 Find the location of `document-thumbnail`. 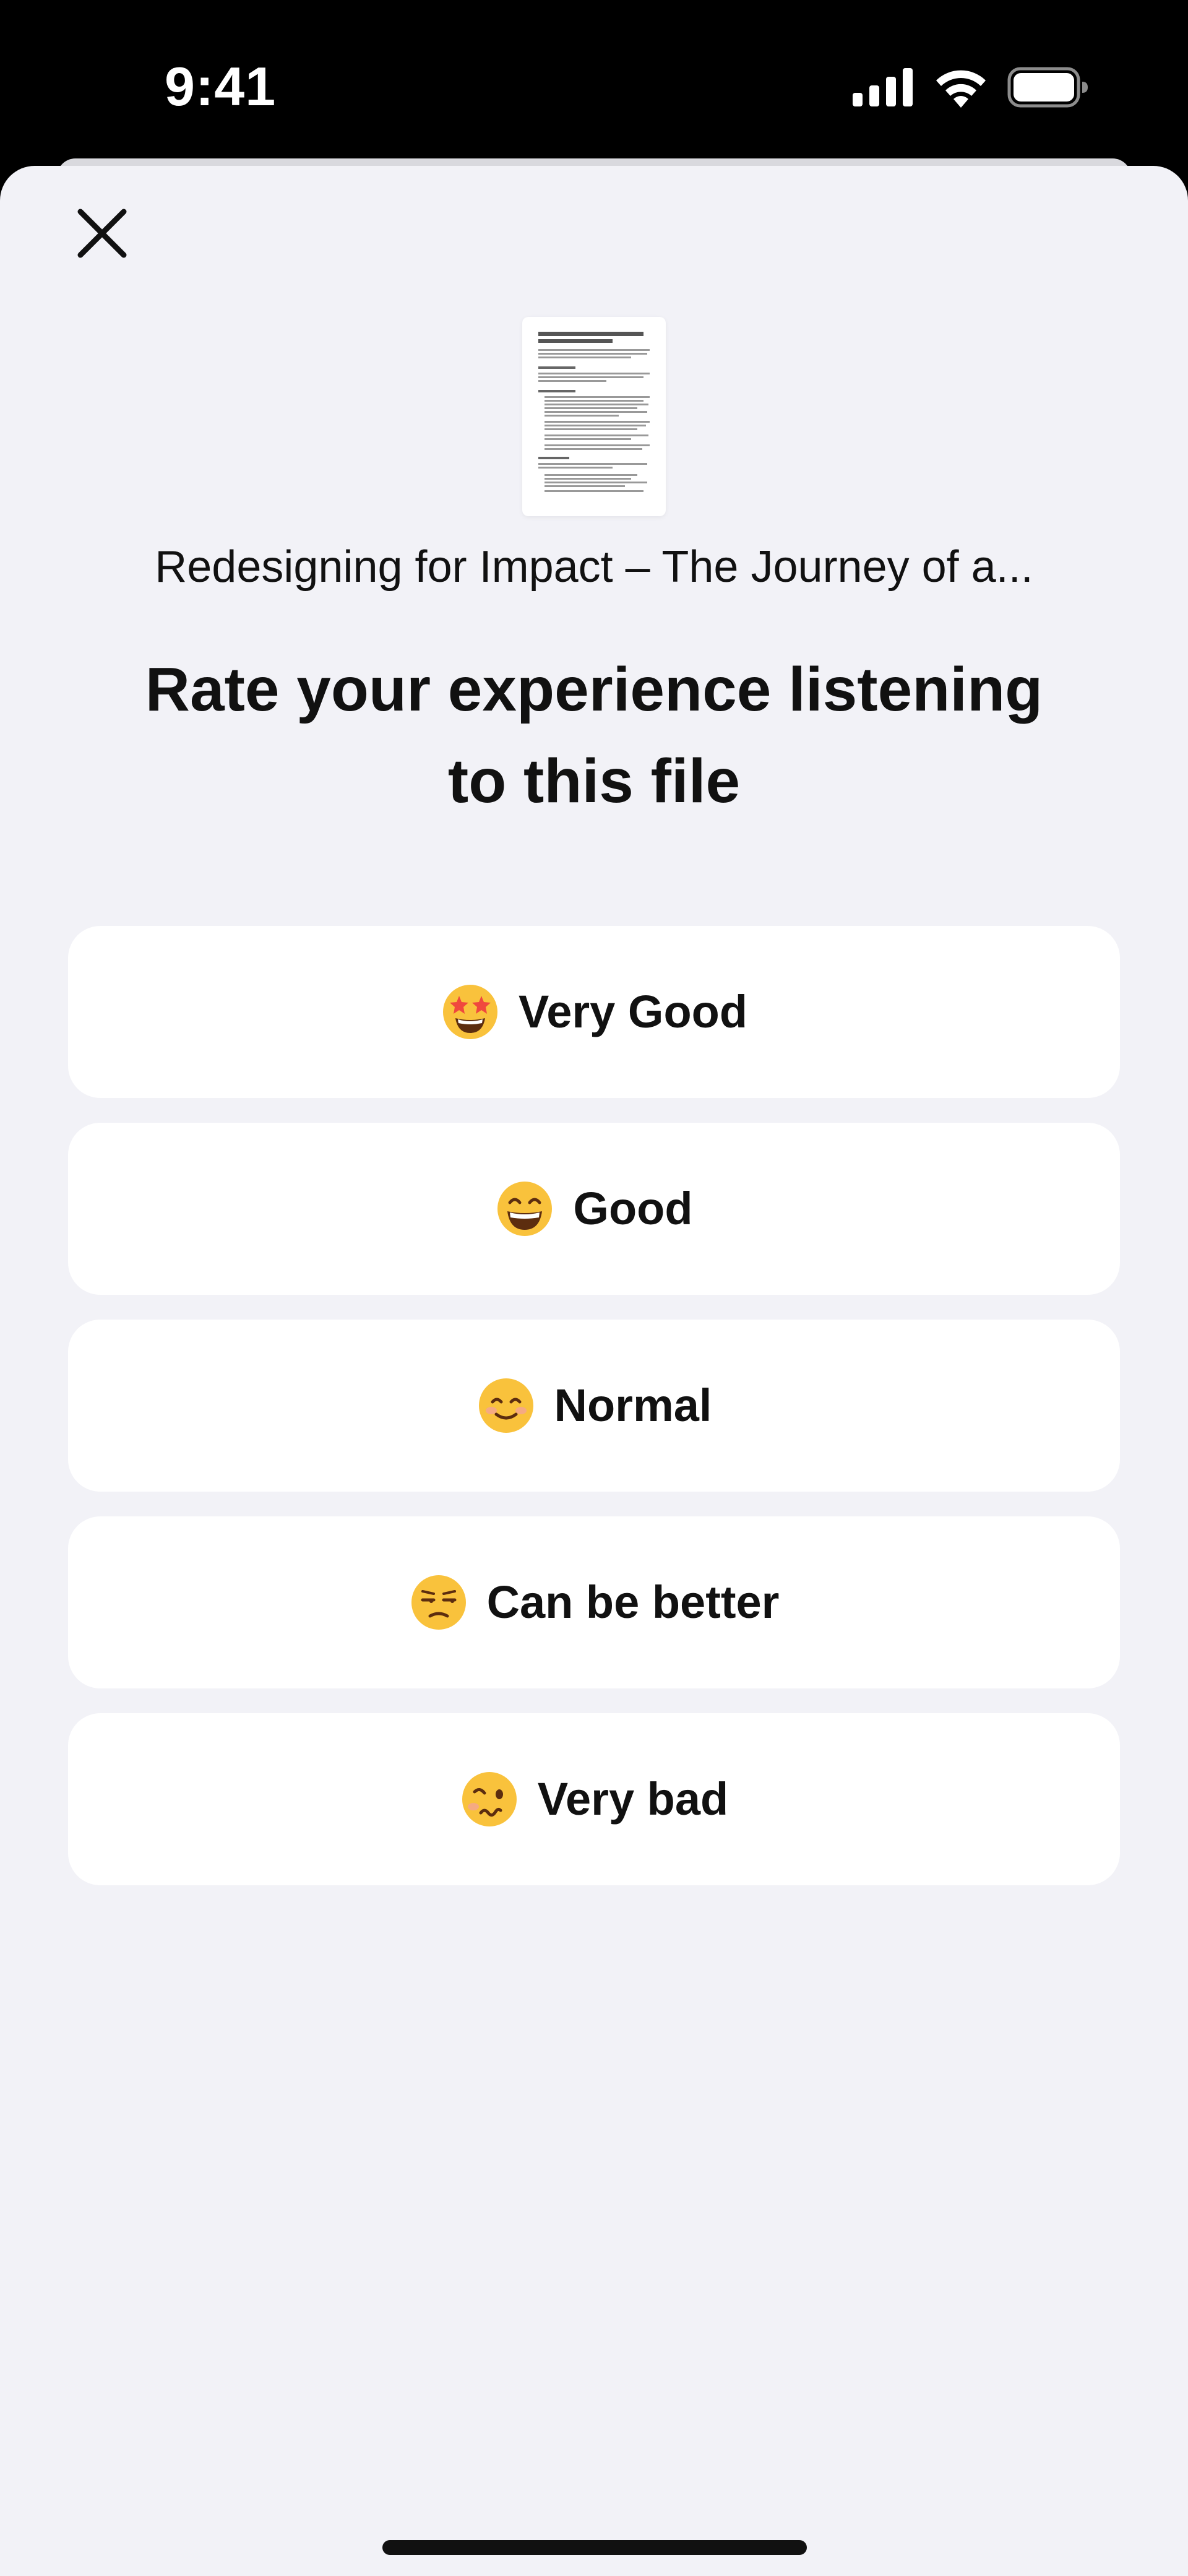

document-thumbnail is located at coordinates (594, 416).